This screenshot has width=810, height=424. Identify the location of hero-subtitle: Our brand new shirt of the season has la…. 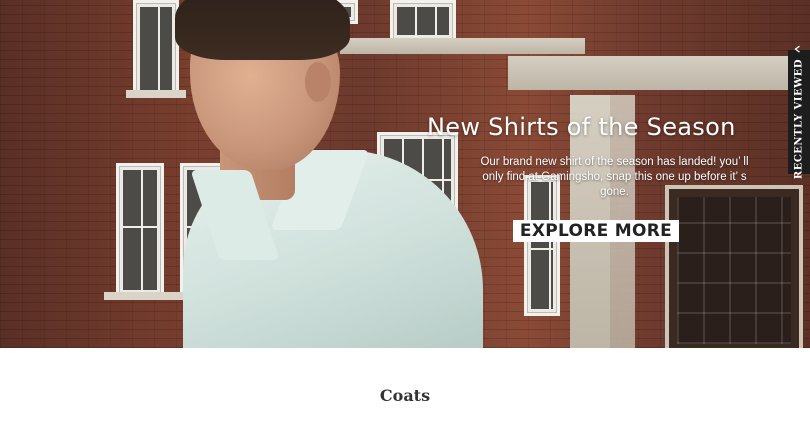
(614, 177).